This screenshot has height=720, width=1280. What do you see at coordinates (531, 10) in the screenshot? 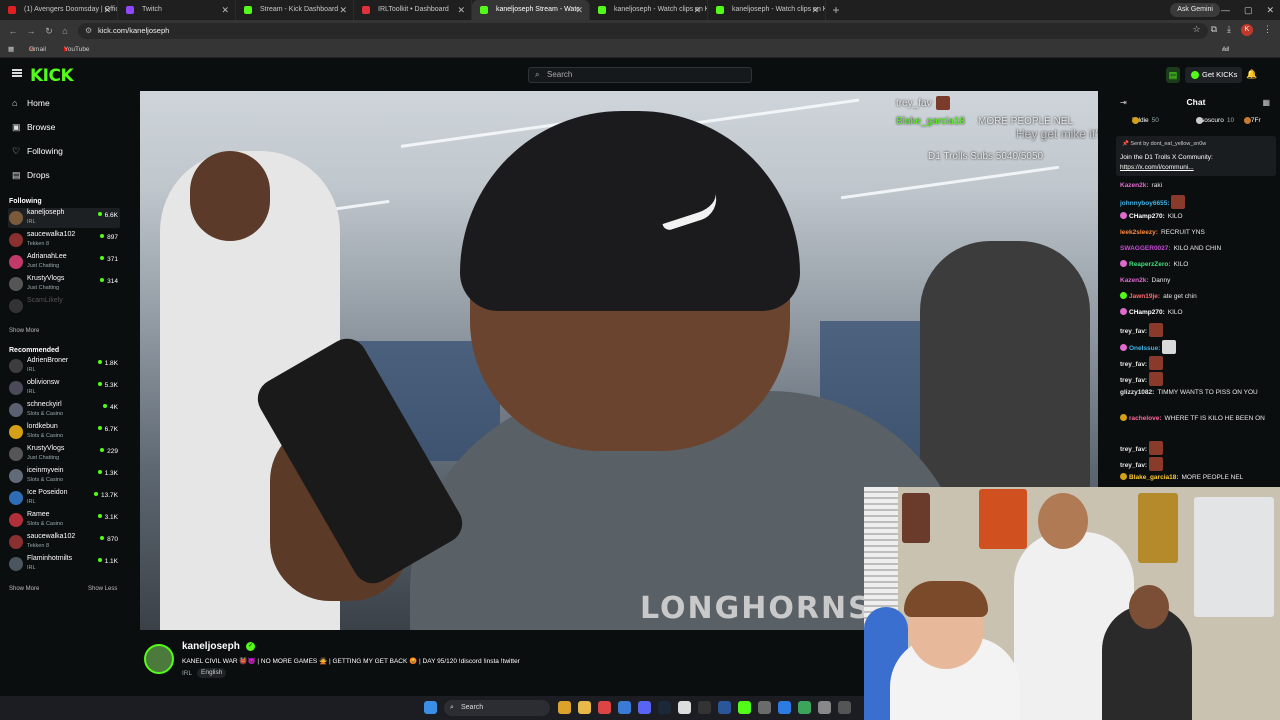
I see `browser-tab: kaneljoseph Stream - Watc ✕` at bounding box center [531, 10].